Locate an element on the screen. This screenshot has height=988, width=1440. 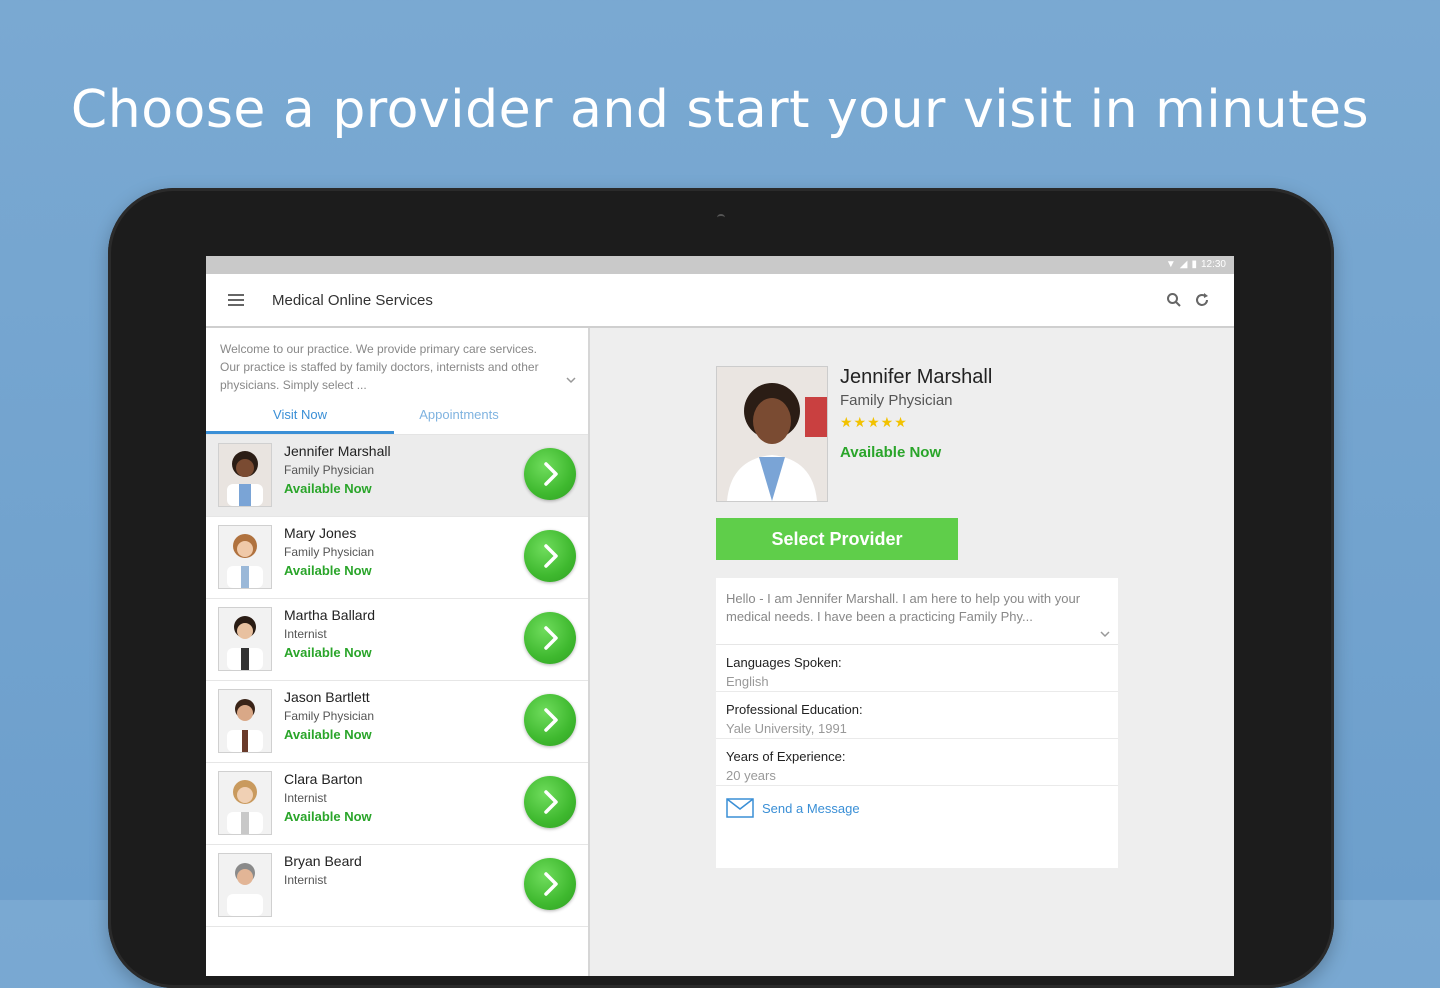
select-provider-button: Select Provider is located at coordinates (837, 539).